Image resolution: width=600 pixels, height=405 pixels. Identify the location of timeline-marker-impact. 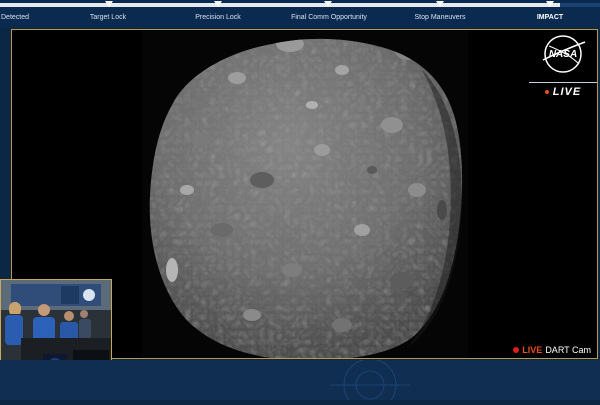
(550, 4).